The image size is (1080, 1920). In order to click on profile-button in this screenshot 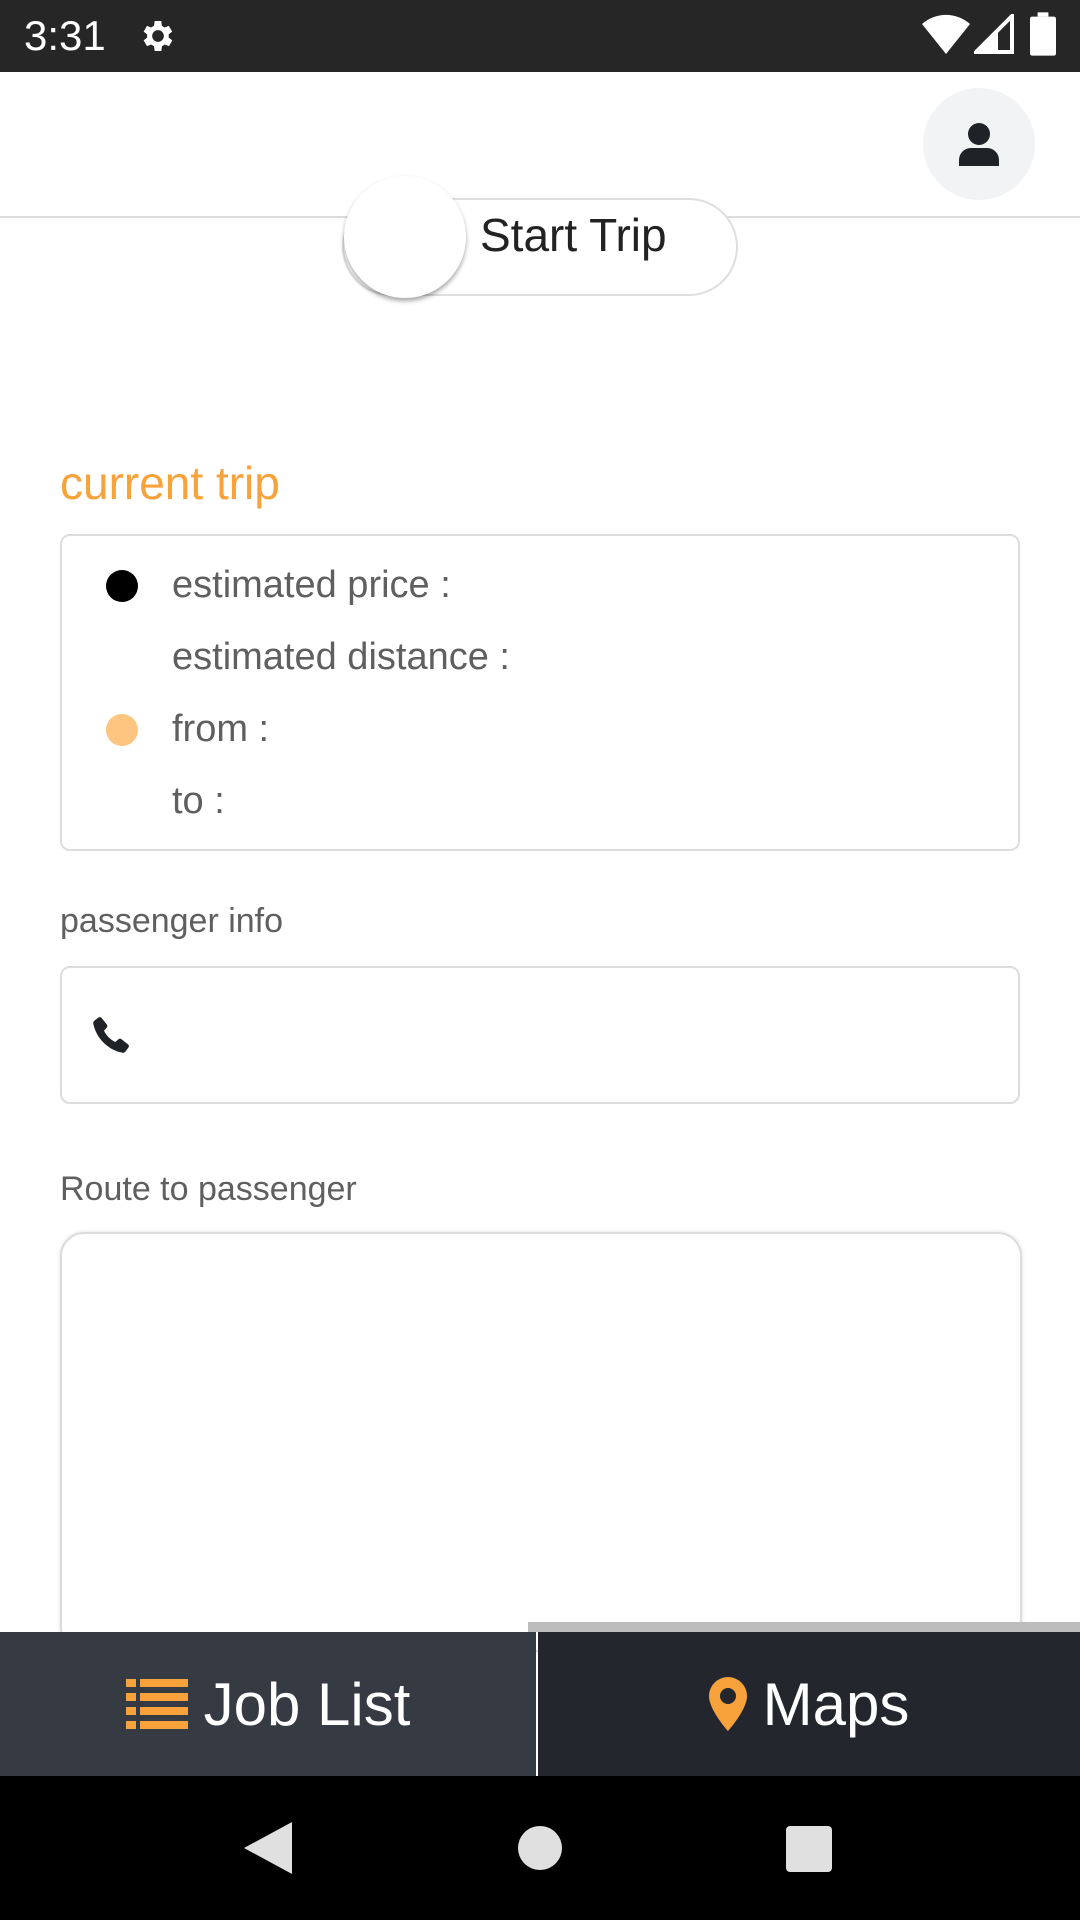, I will do `click(979, 144)`.